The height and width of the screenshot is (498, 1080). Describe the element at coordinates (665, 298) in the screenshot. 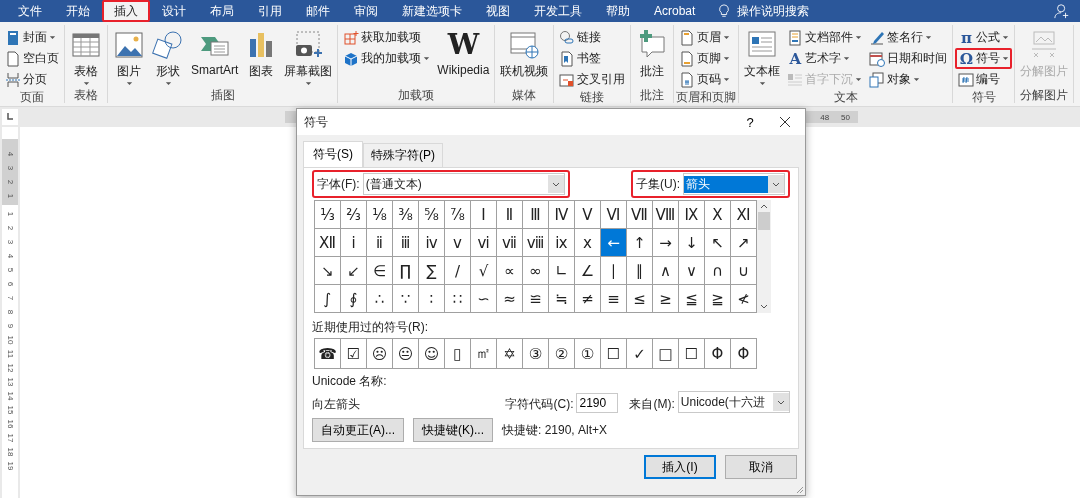

I see `symbol-cell: ≥` at that location.